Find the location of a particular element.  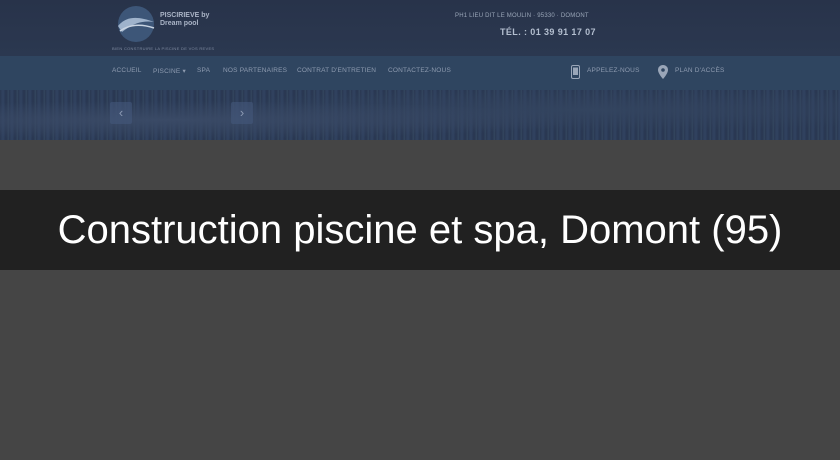

chevron-left-icon: ‹ is located at coordinates (121, 112).